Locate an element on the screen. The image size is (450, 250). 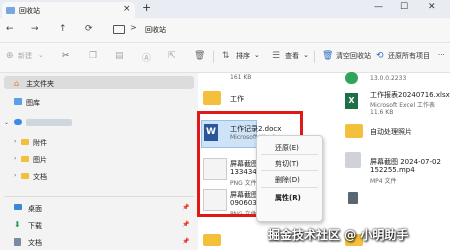
gallery-icon is located at coordinates (18, 101).